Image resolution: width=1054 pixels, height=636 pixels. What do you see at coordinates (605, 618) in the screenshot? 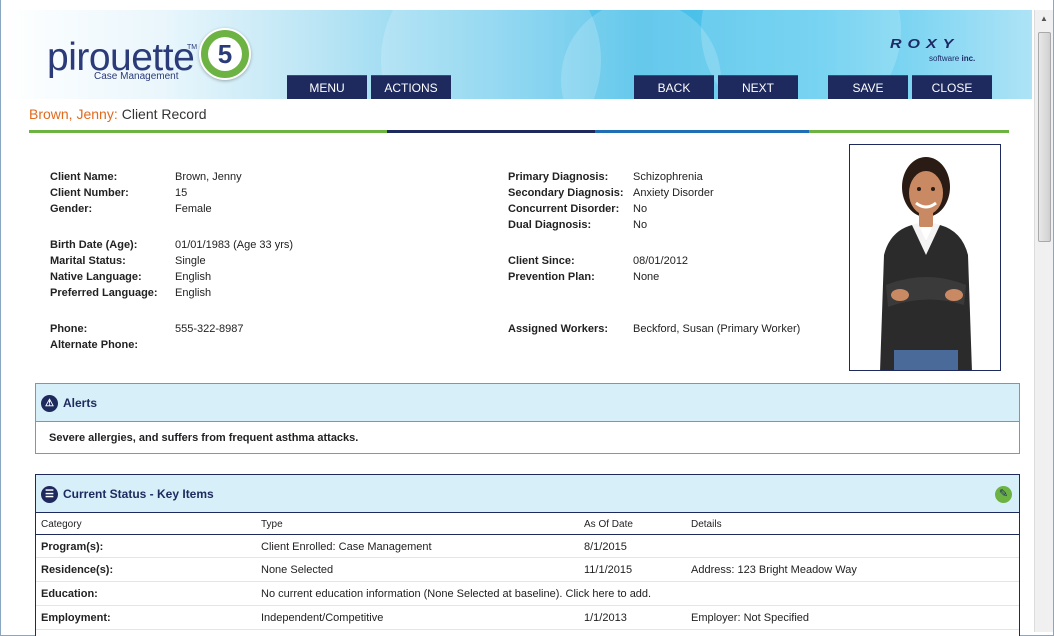
I see `row-date: 1/1/2013` at bounding box center [605, 618].